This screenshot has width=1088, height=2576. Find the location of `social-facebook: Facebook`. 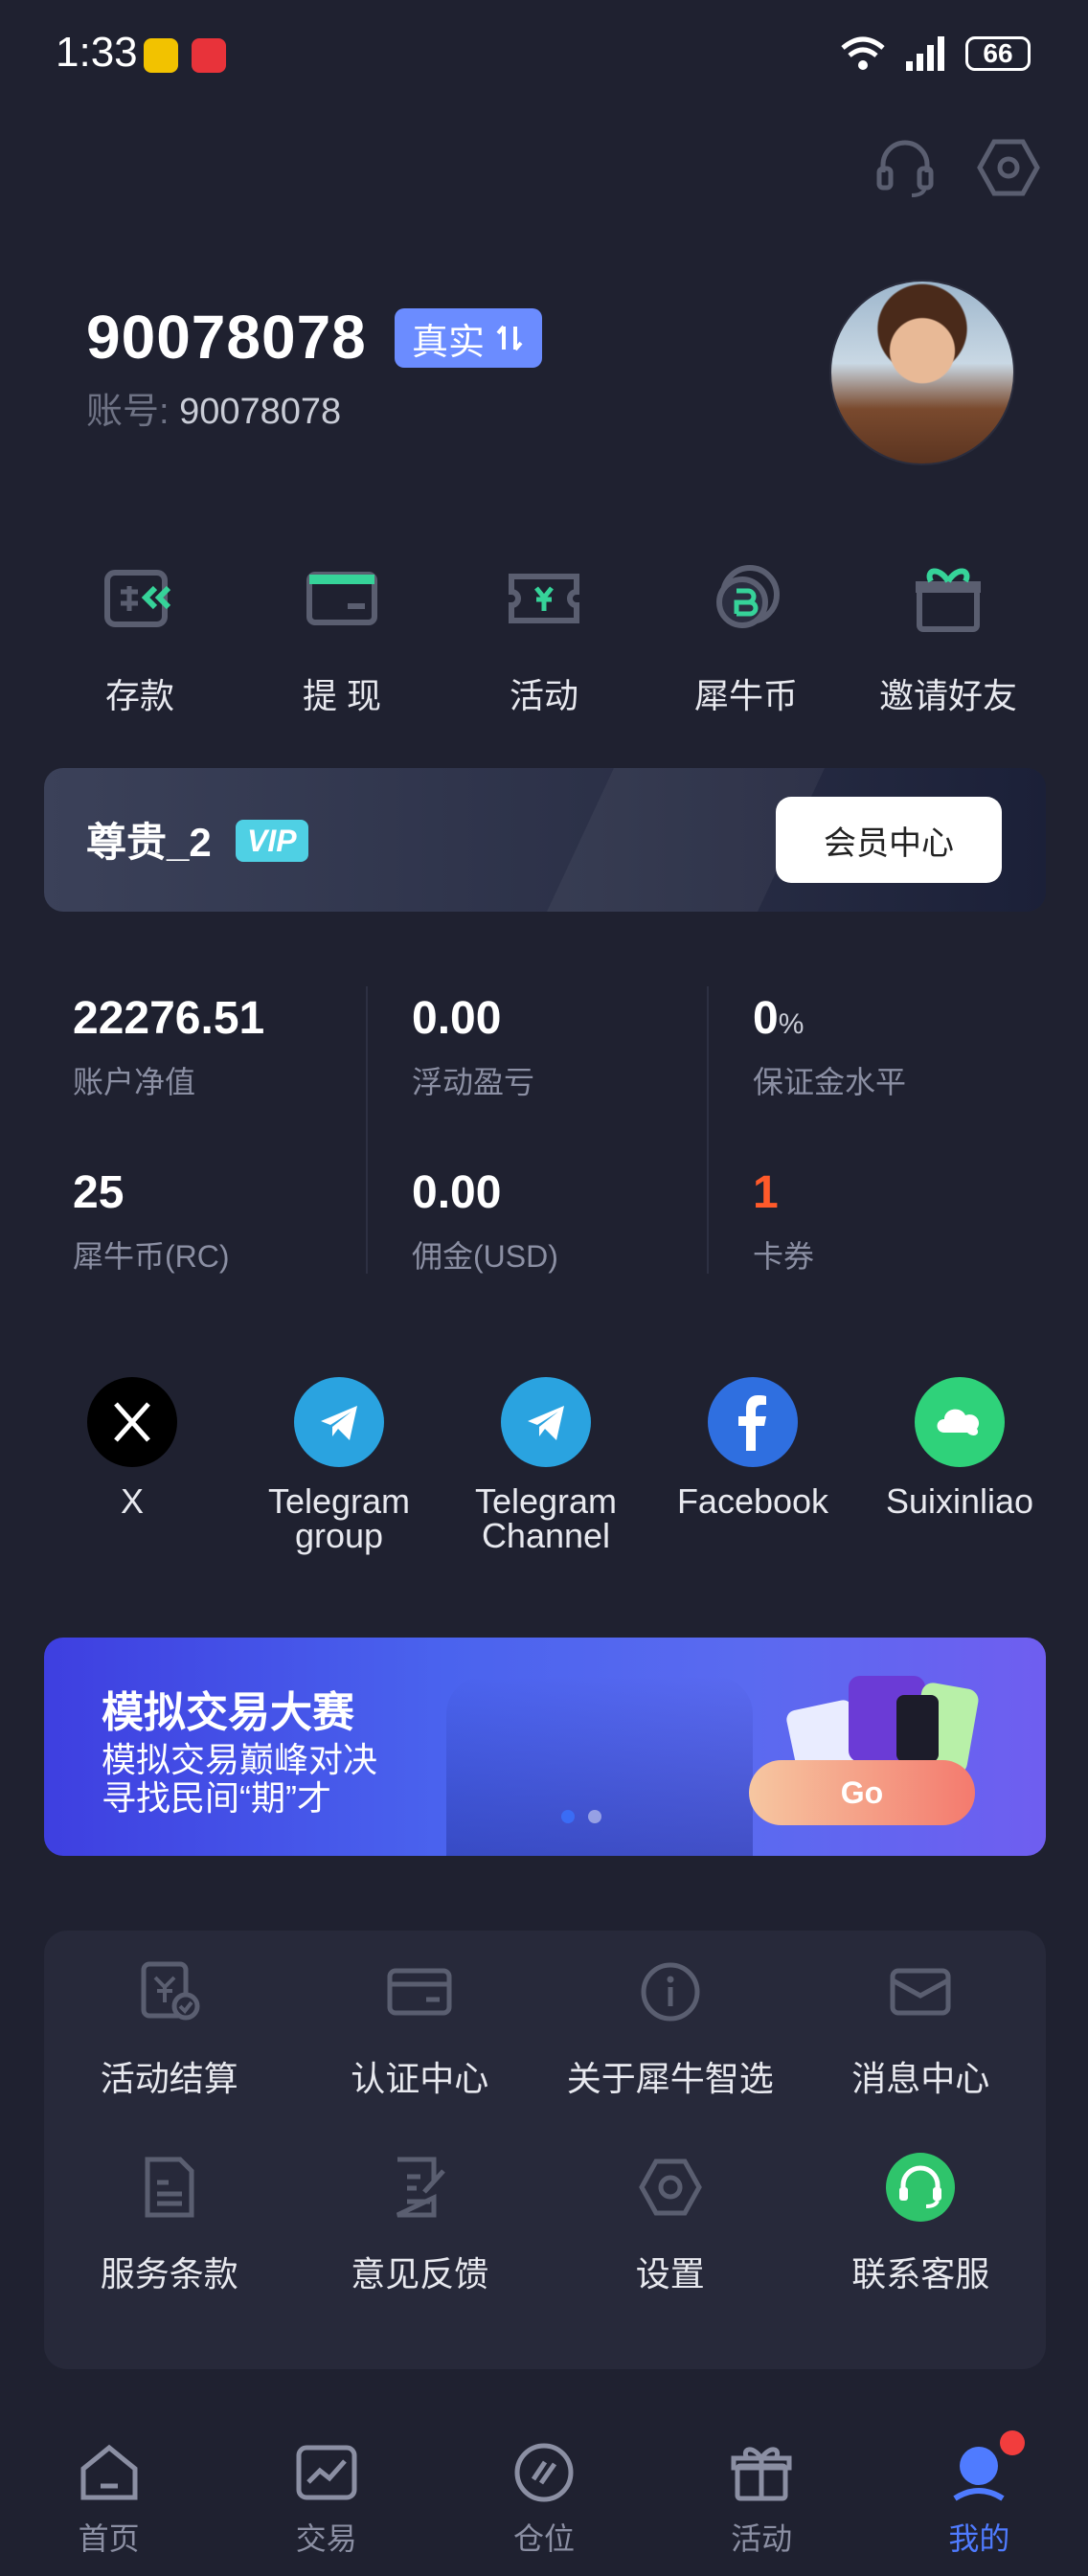

social-facebook: Facebook is located at coordinates (752, 1465).